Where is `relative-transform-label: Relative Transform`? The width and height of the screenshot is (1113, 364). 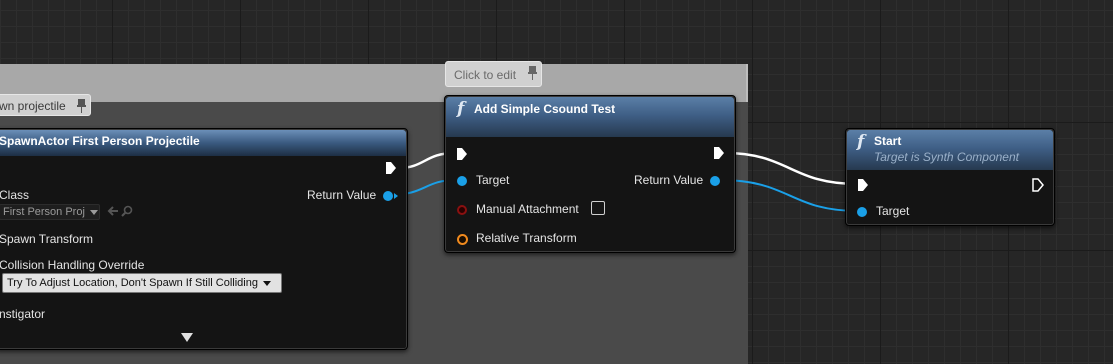 relative-transform-label: Relative Transform is located at coordinates (526, 238).